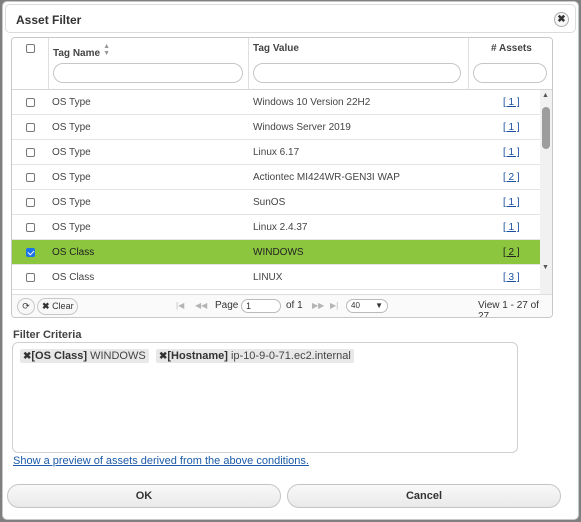 This screenshot has width=581, height=522. I want to click on table-row: OS Type Linux 2.4.37 [ 1 ], so click(276, 227).